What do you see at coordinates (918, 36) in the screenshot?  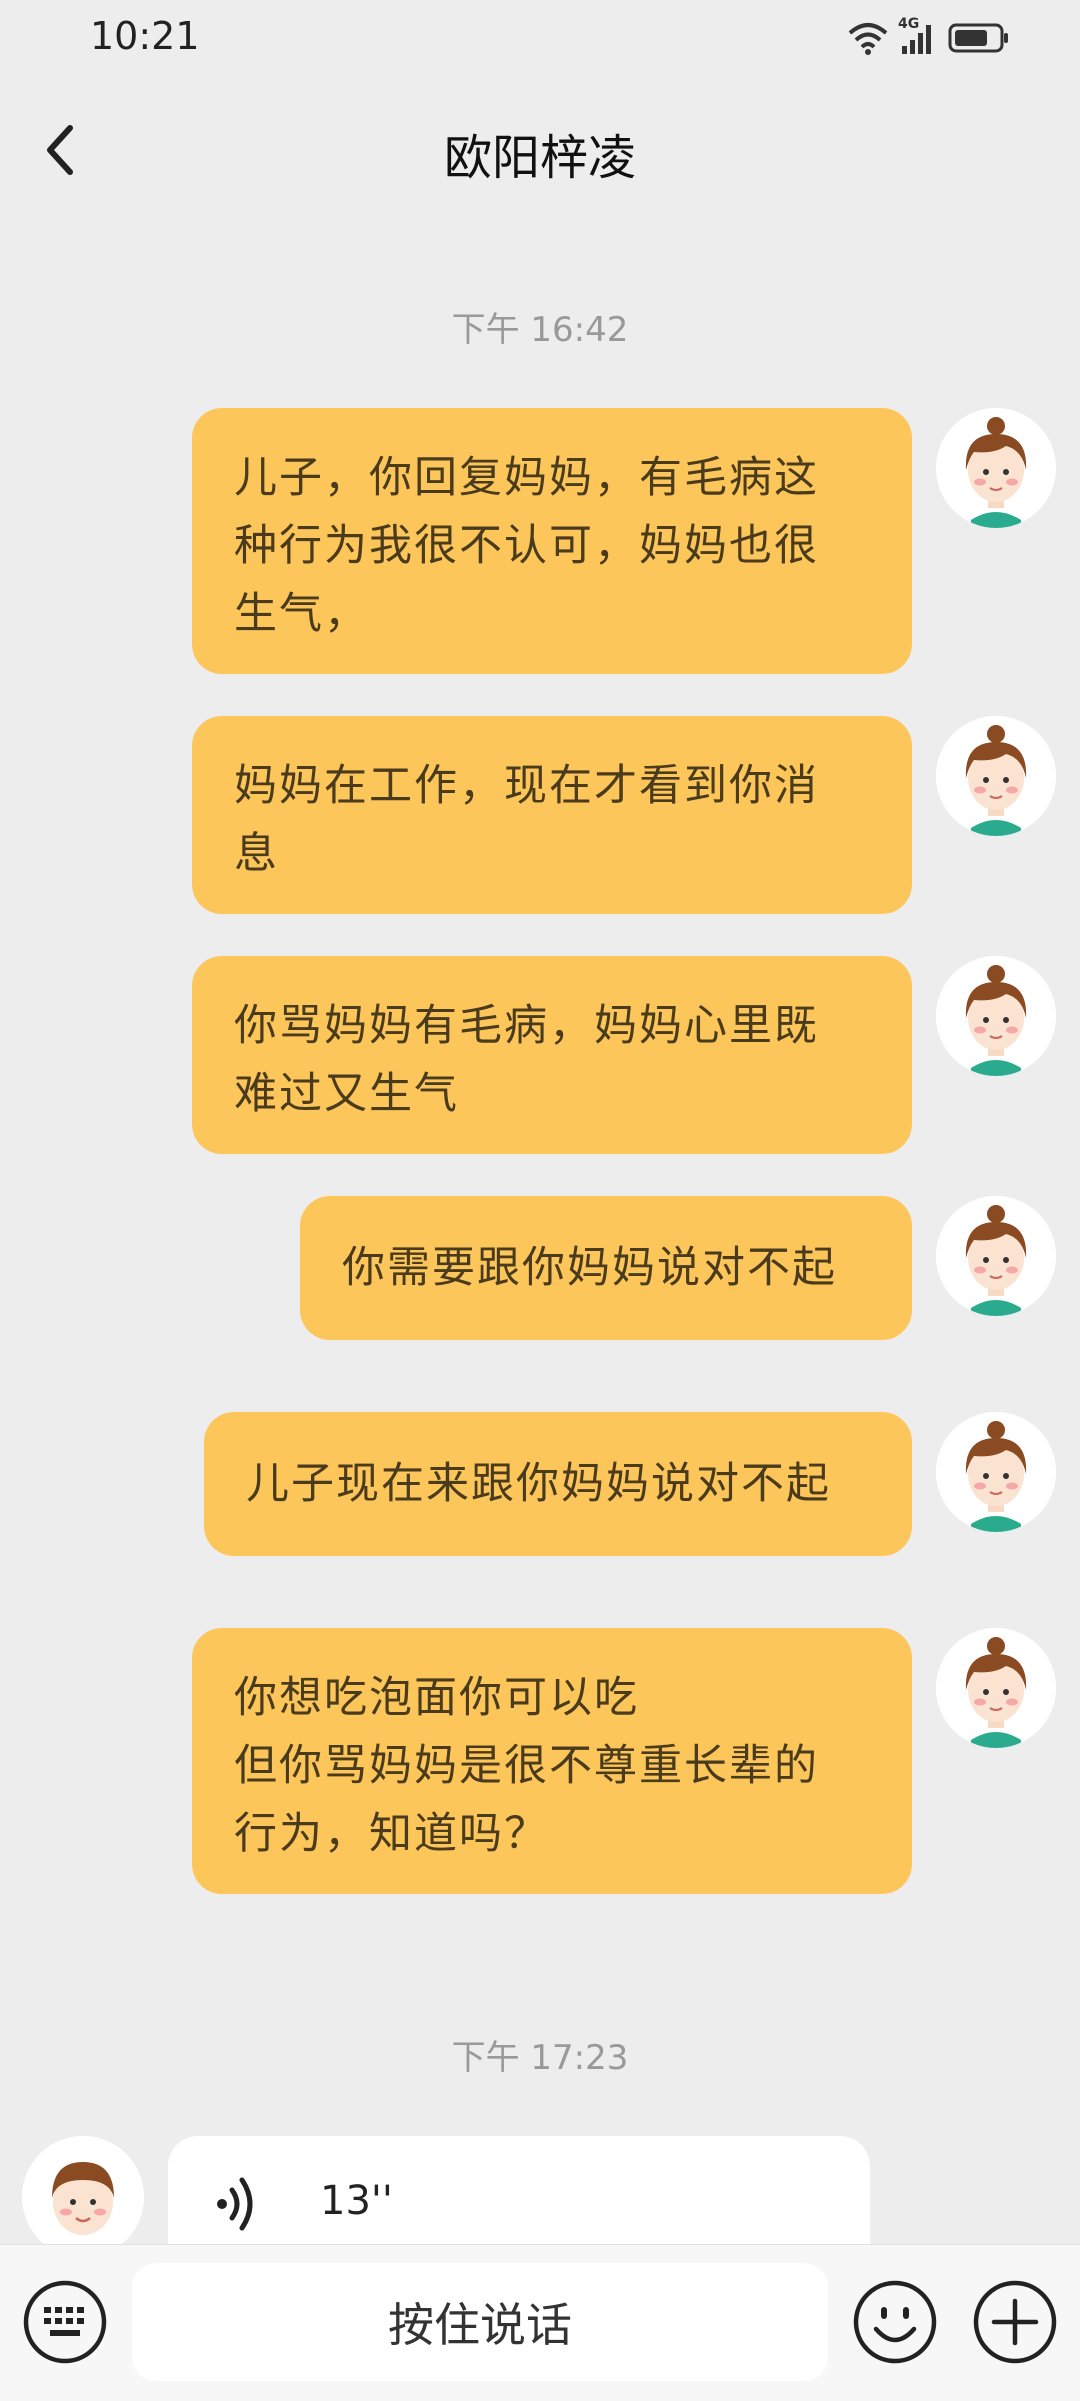 I see `cellular-signal-icon: 4G` at bounding box center [918, 36].